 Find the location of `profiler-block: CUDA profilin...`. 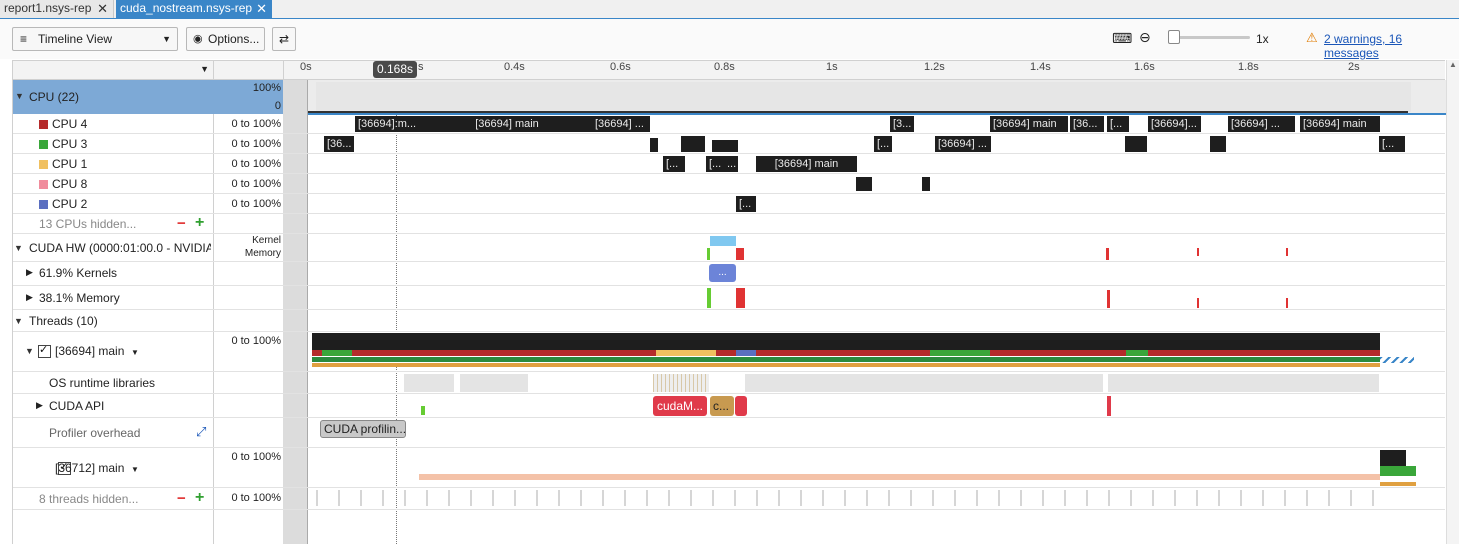

profiler-block: CUDA profilin... is located at coordinates (363, 429).